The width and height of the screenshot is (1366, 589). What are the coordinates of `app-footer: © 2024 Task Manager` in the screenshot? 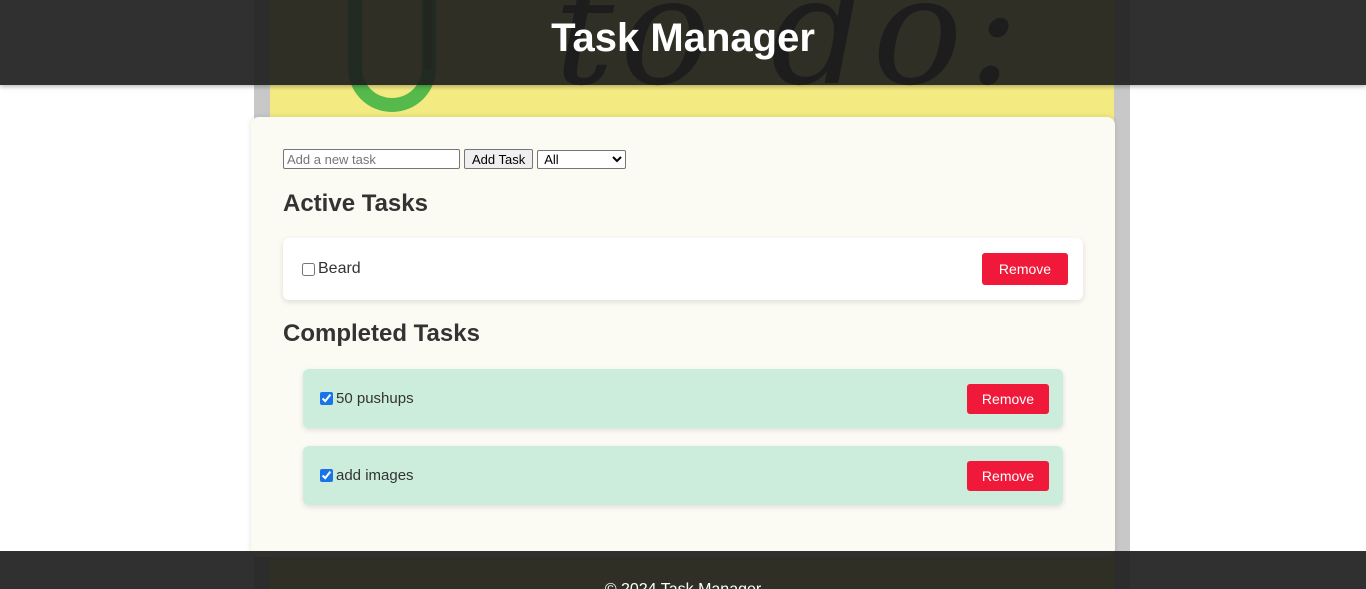 It's located at (683, 570).